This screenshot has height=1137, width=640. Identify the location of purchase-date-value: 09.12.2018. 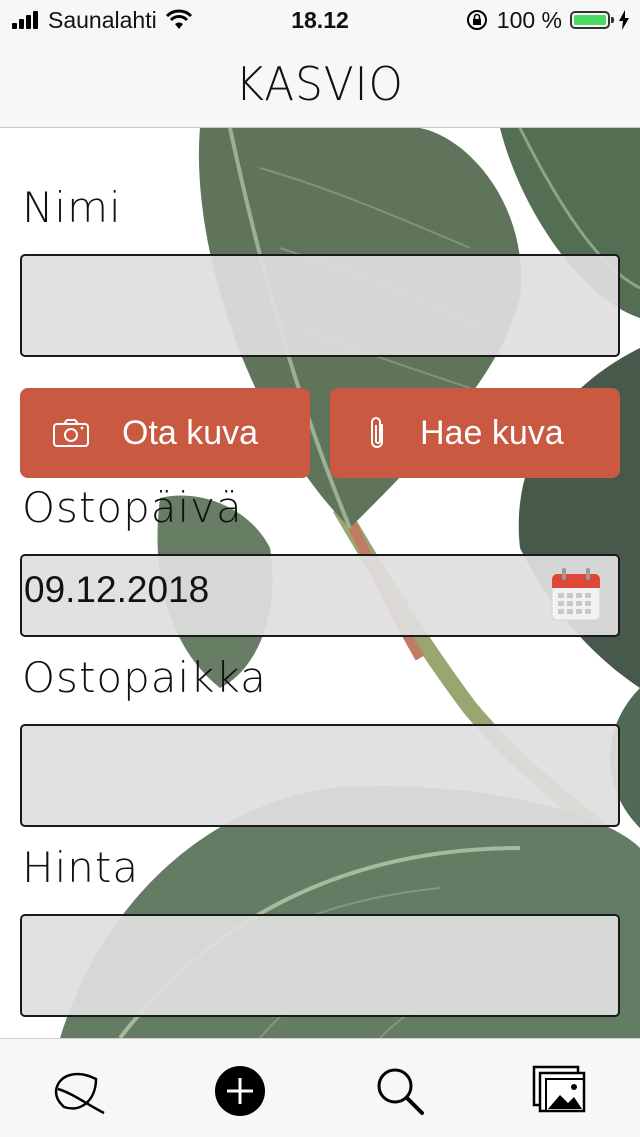
(117, 589).